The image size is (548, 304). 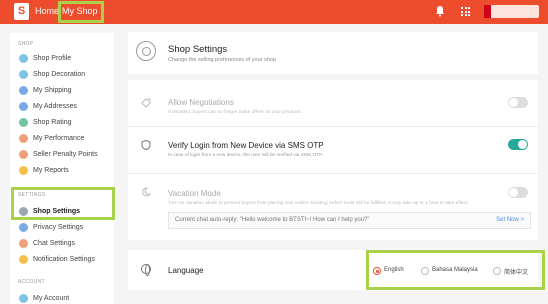 I want to click on sidebar-item-chat-settings: Chat Settings, so click(x=47, y=243).